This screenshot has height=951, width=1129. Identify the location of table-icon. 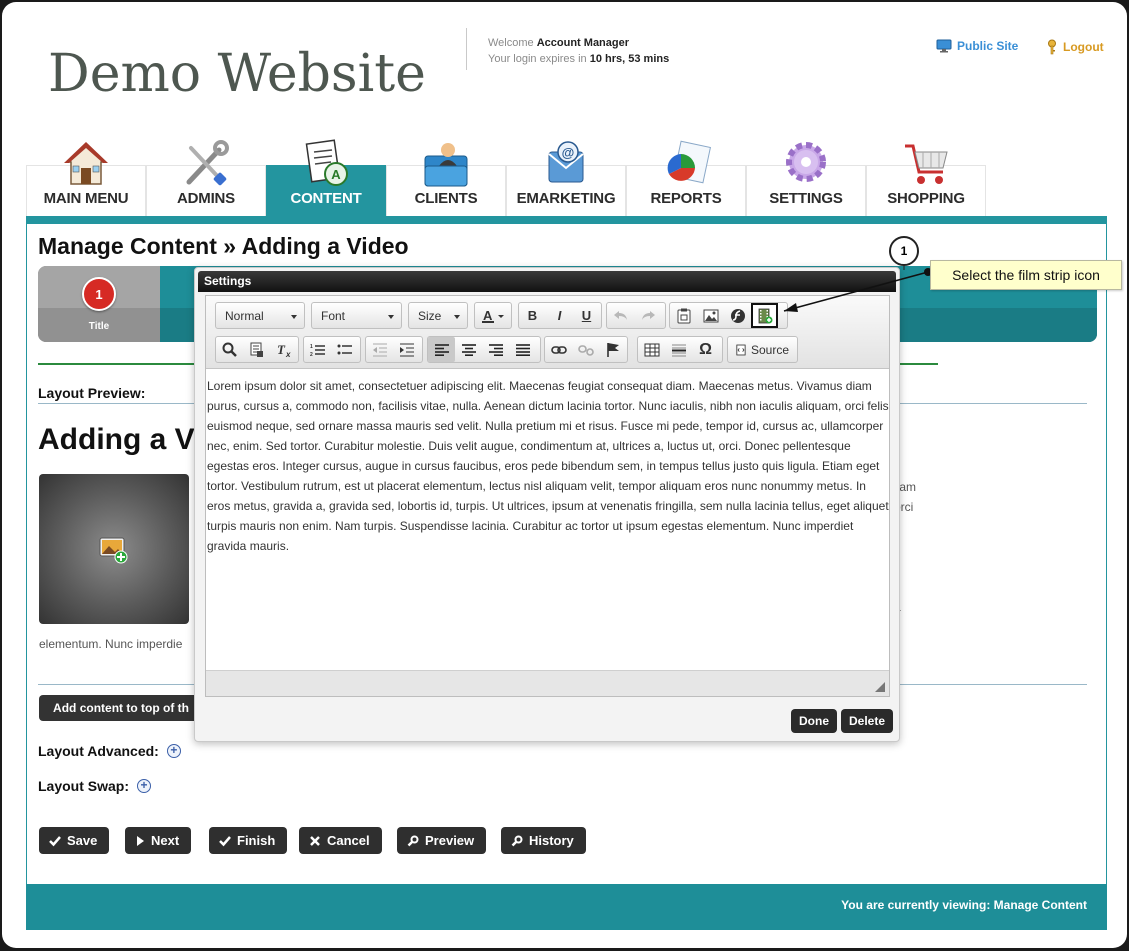
(651, 349).